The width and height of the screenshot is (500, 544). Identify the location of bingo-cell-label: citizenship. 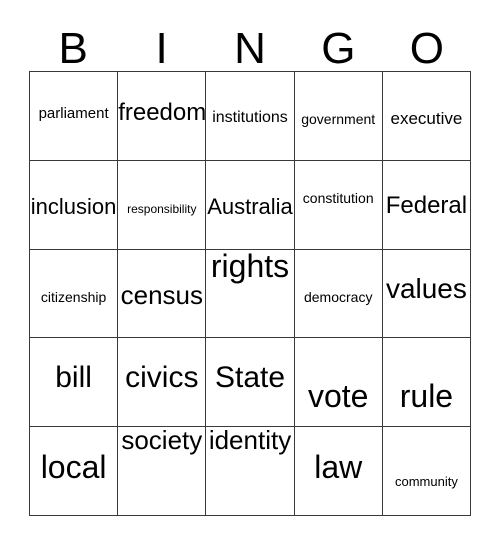
(73, 296).